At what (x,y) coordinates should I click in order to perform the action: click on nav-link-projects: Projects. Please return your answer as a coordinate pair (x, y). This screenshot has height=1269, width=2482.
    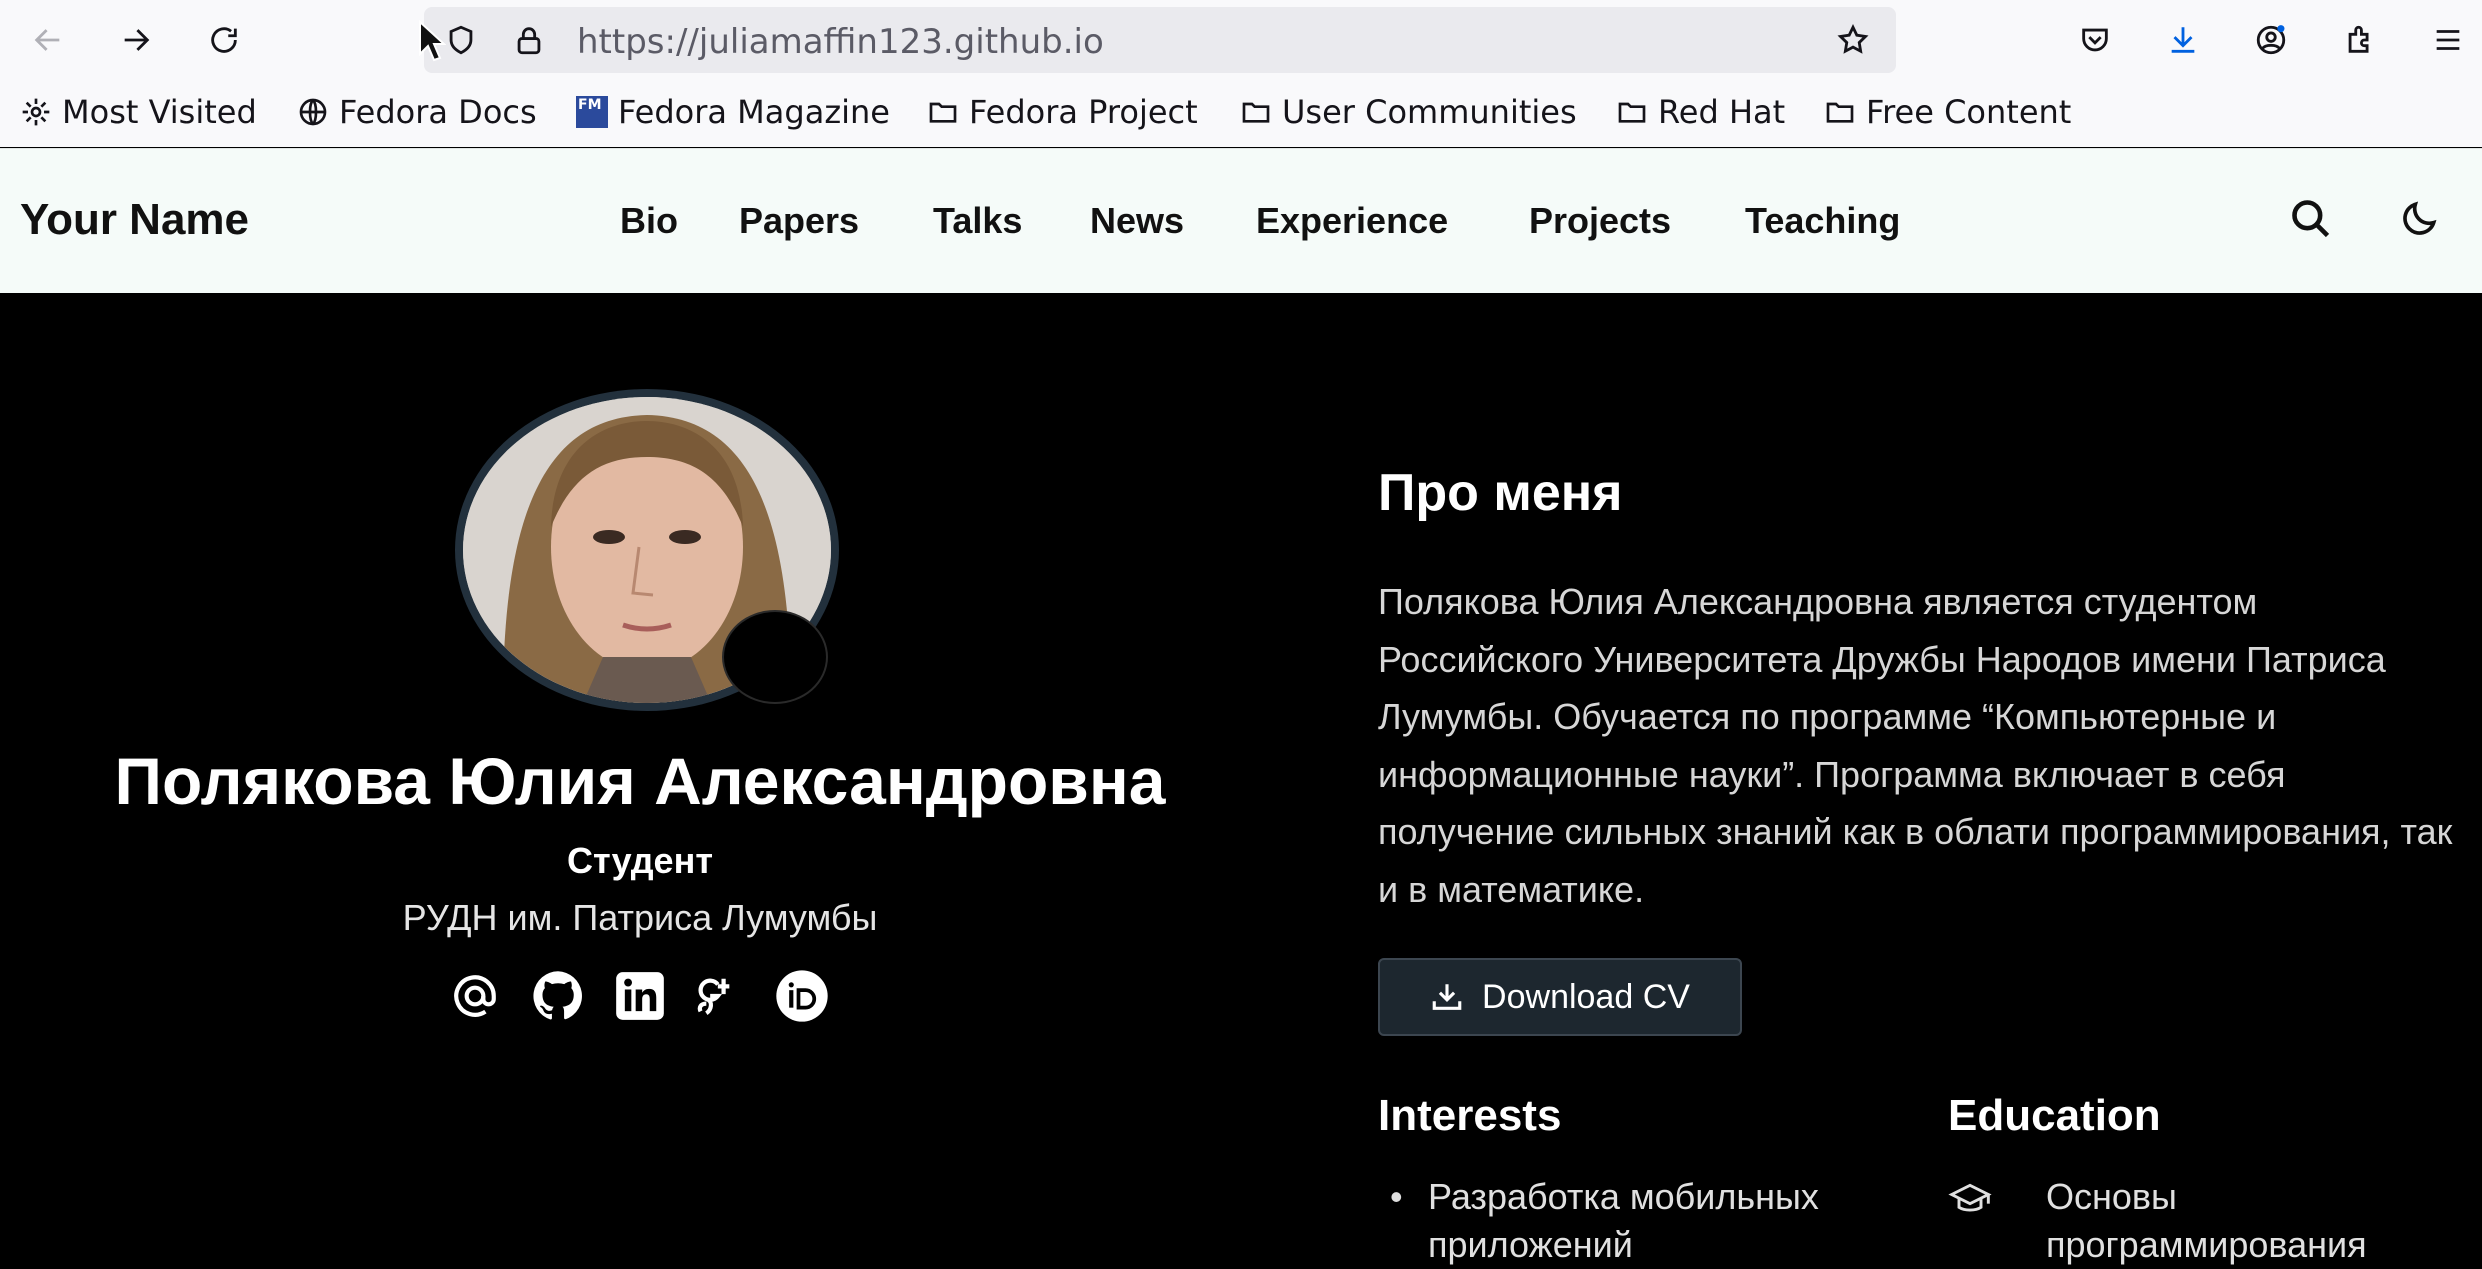
    Looking at the image, I should click on (1600, 221).